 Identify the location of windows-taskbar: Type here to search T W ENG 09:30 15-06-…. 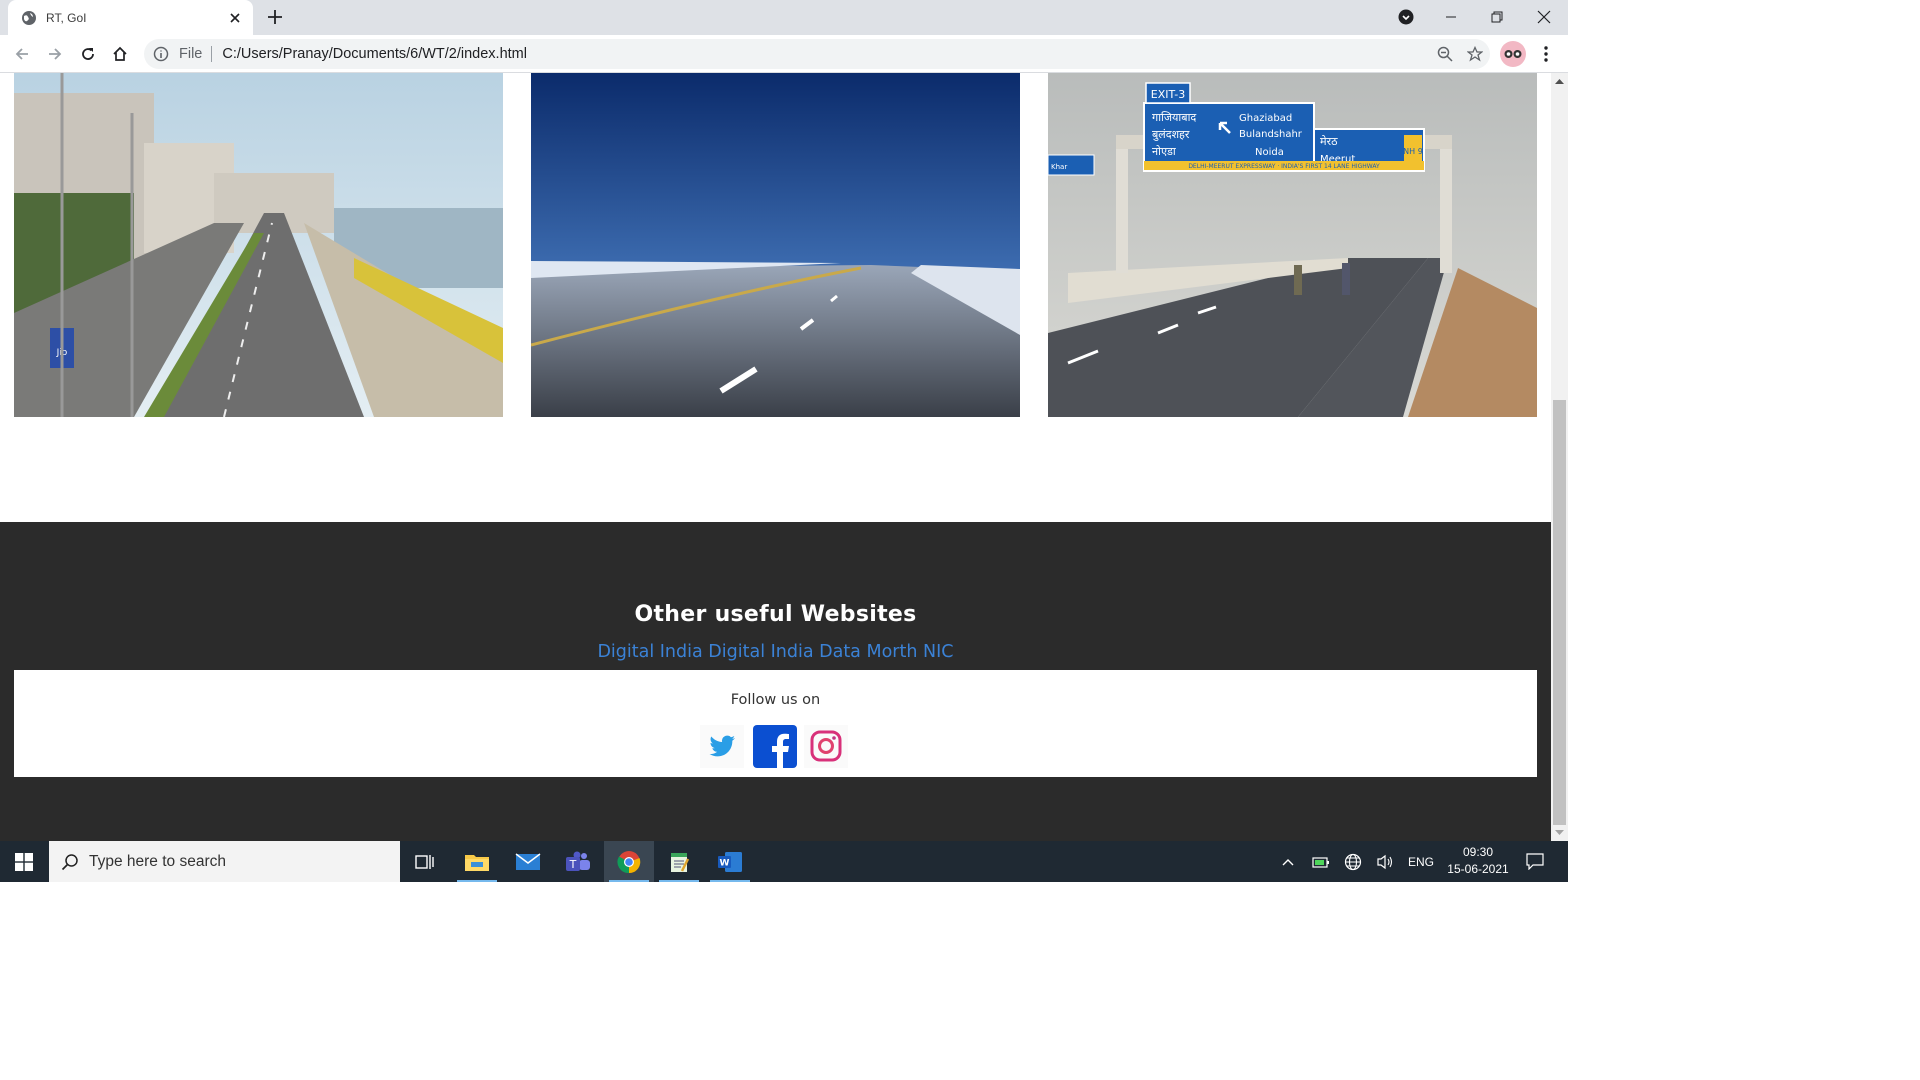
(784, 861).